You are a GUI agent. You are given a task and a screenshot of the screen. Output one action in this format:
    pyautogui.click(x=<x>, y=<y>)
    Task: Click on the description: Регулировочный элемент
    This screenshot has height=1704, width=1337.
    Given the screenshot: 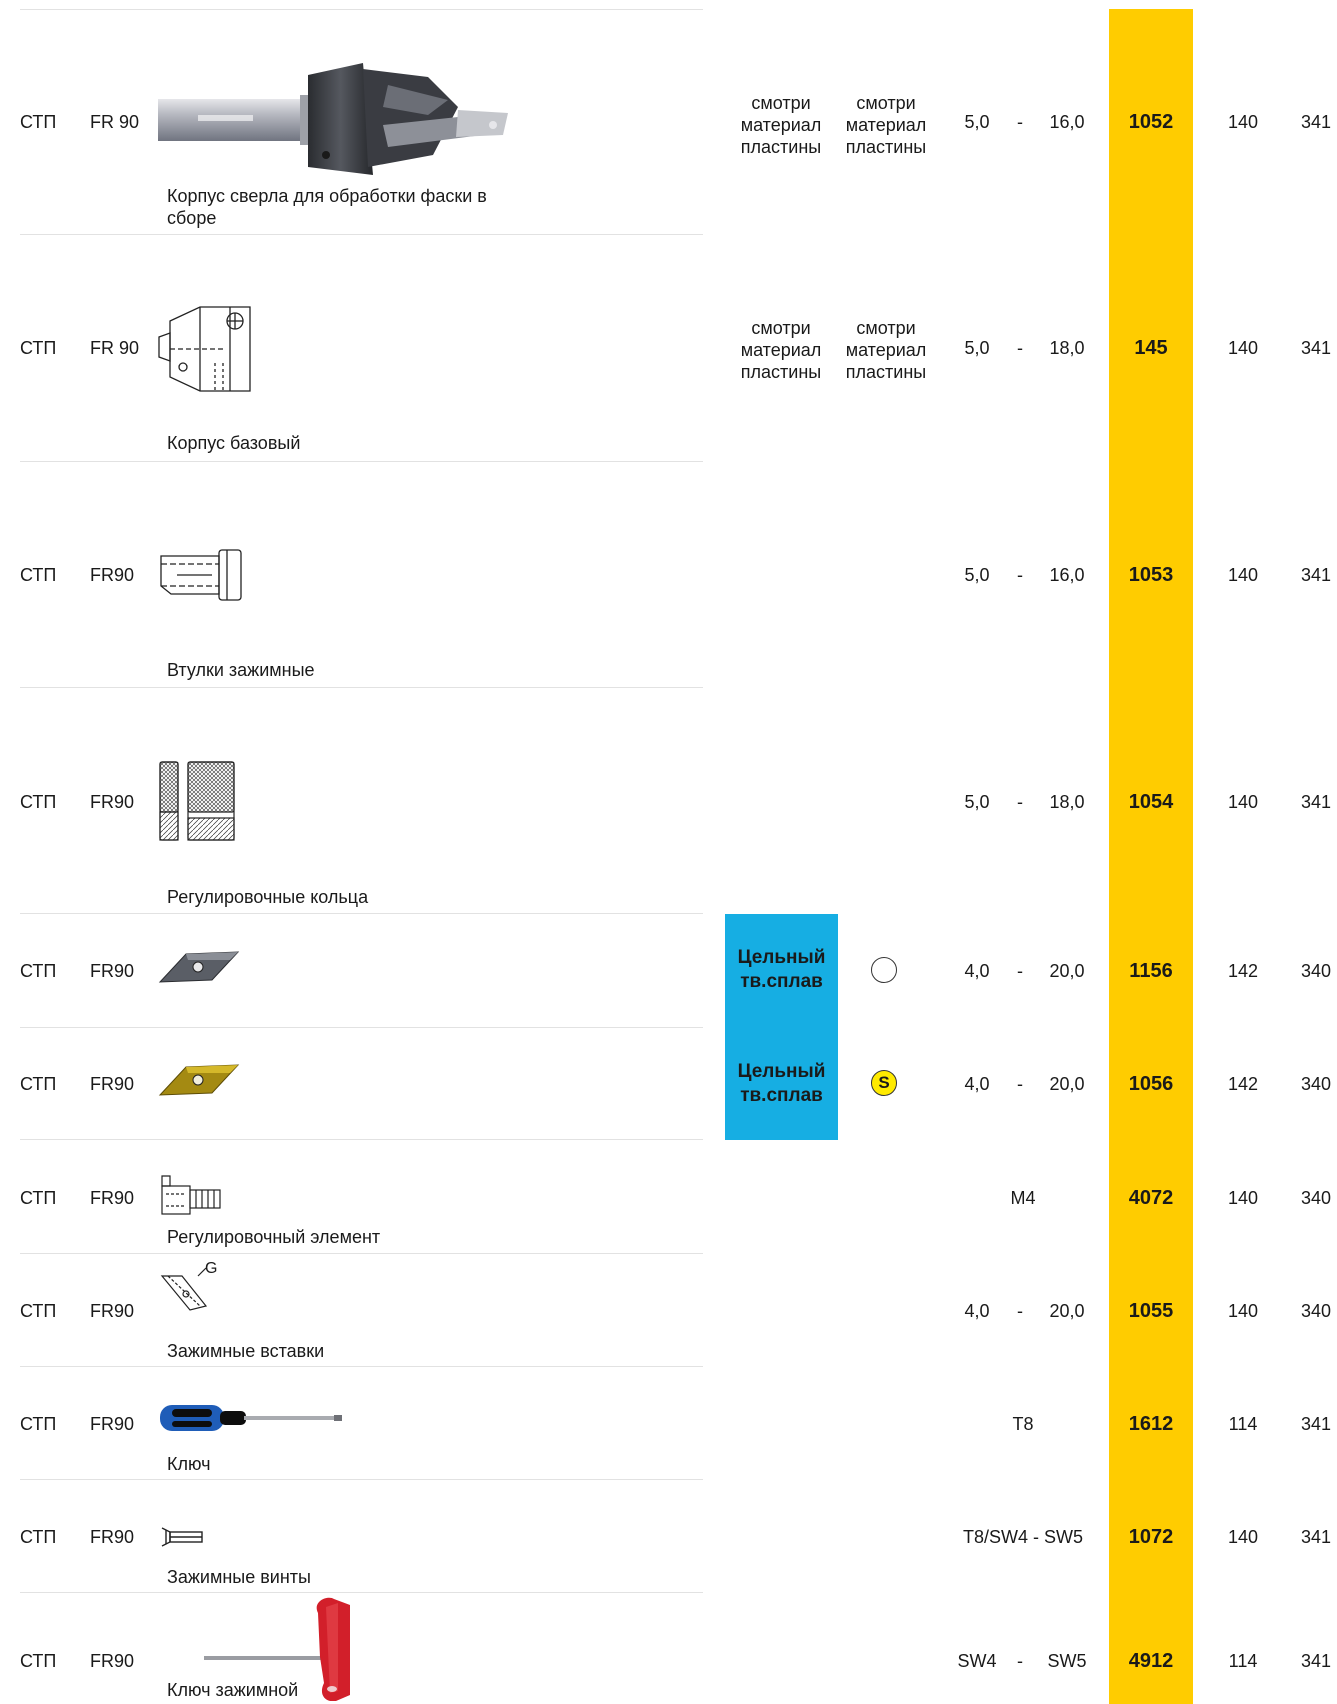 What is the action you would take?
    pyautogui.click(x=274, y=1237)
    